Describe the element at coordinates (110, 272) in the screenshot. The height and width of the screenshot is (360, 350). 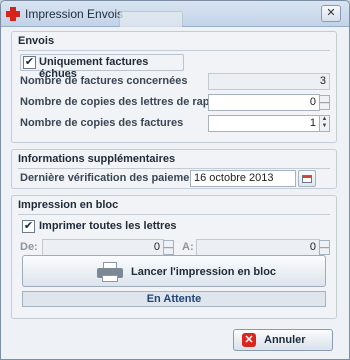
I see `printer-icon` at that location.